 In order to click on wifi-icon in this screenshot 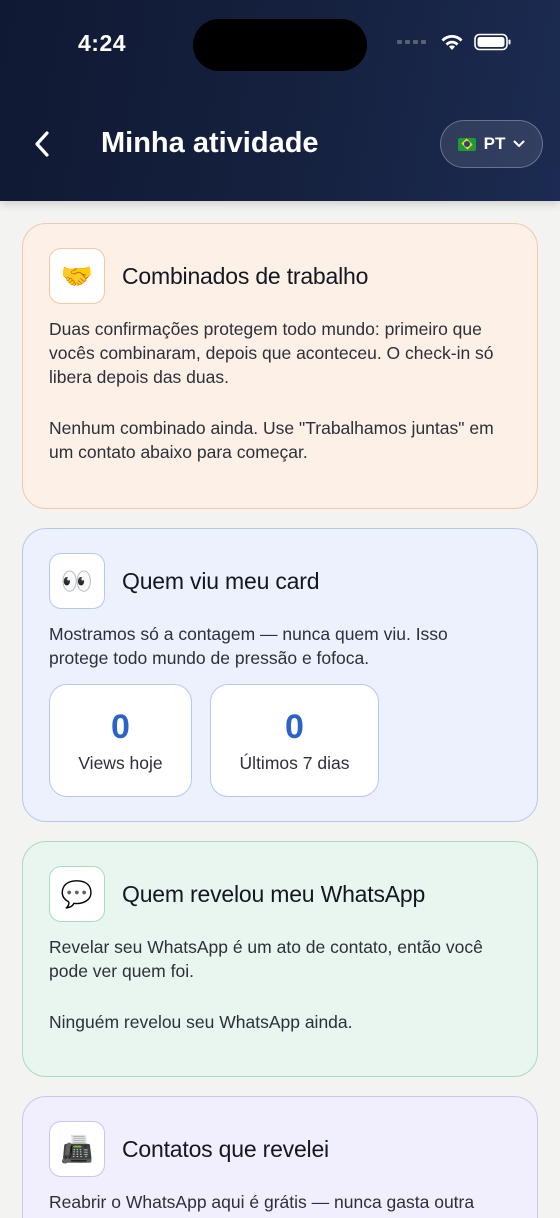, I will do `click(452, 42)`.